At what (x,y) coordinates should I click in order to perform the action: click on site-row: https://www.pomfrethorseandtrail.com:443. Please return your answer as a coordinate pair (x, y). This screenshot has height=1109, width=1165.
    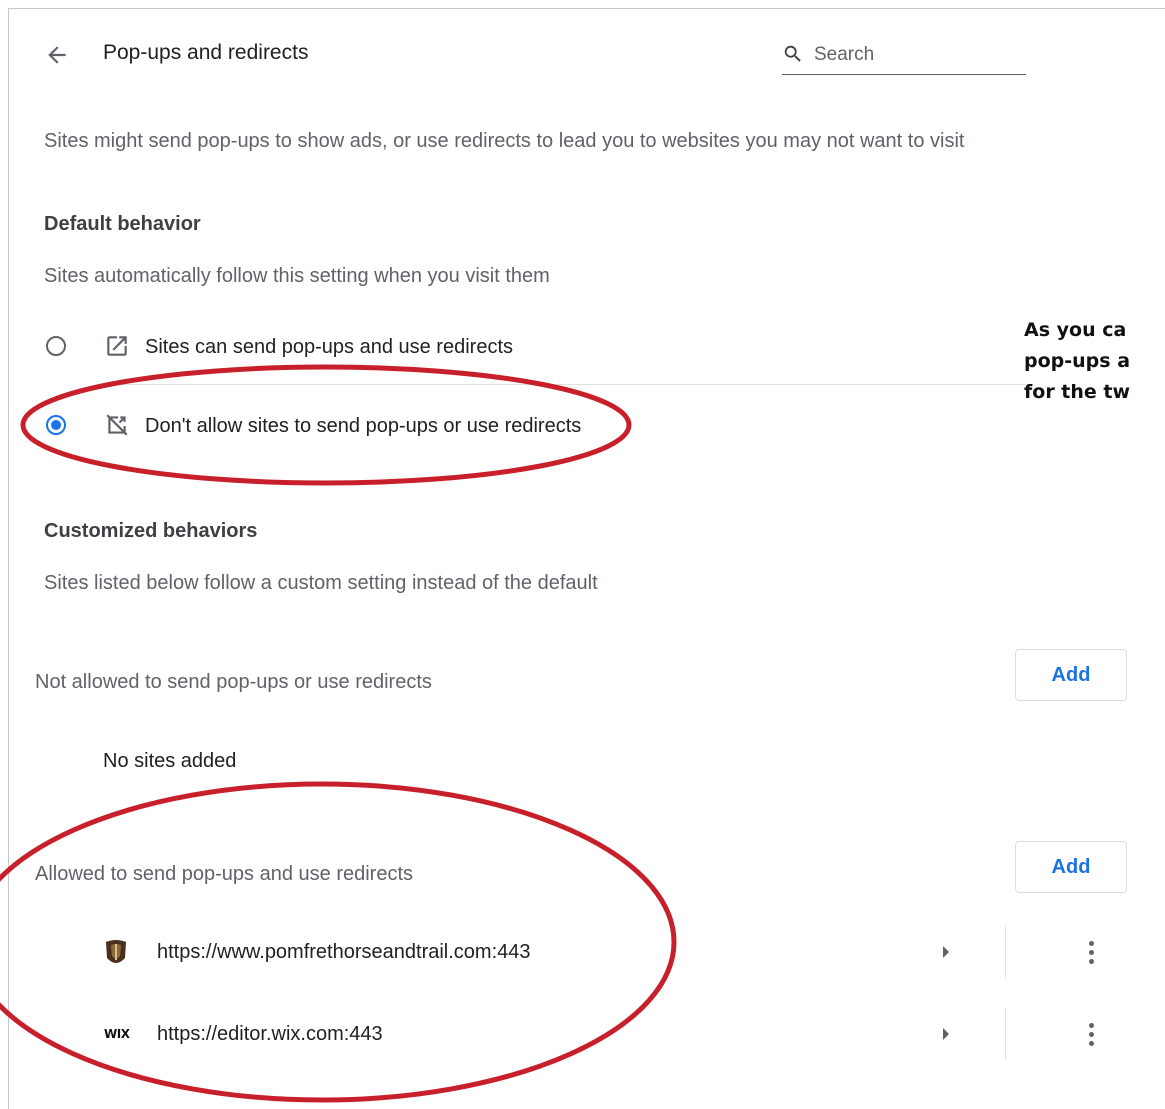
    Looking at the image, I should click on (582, 952).